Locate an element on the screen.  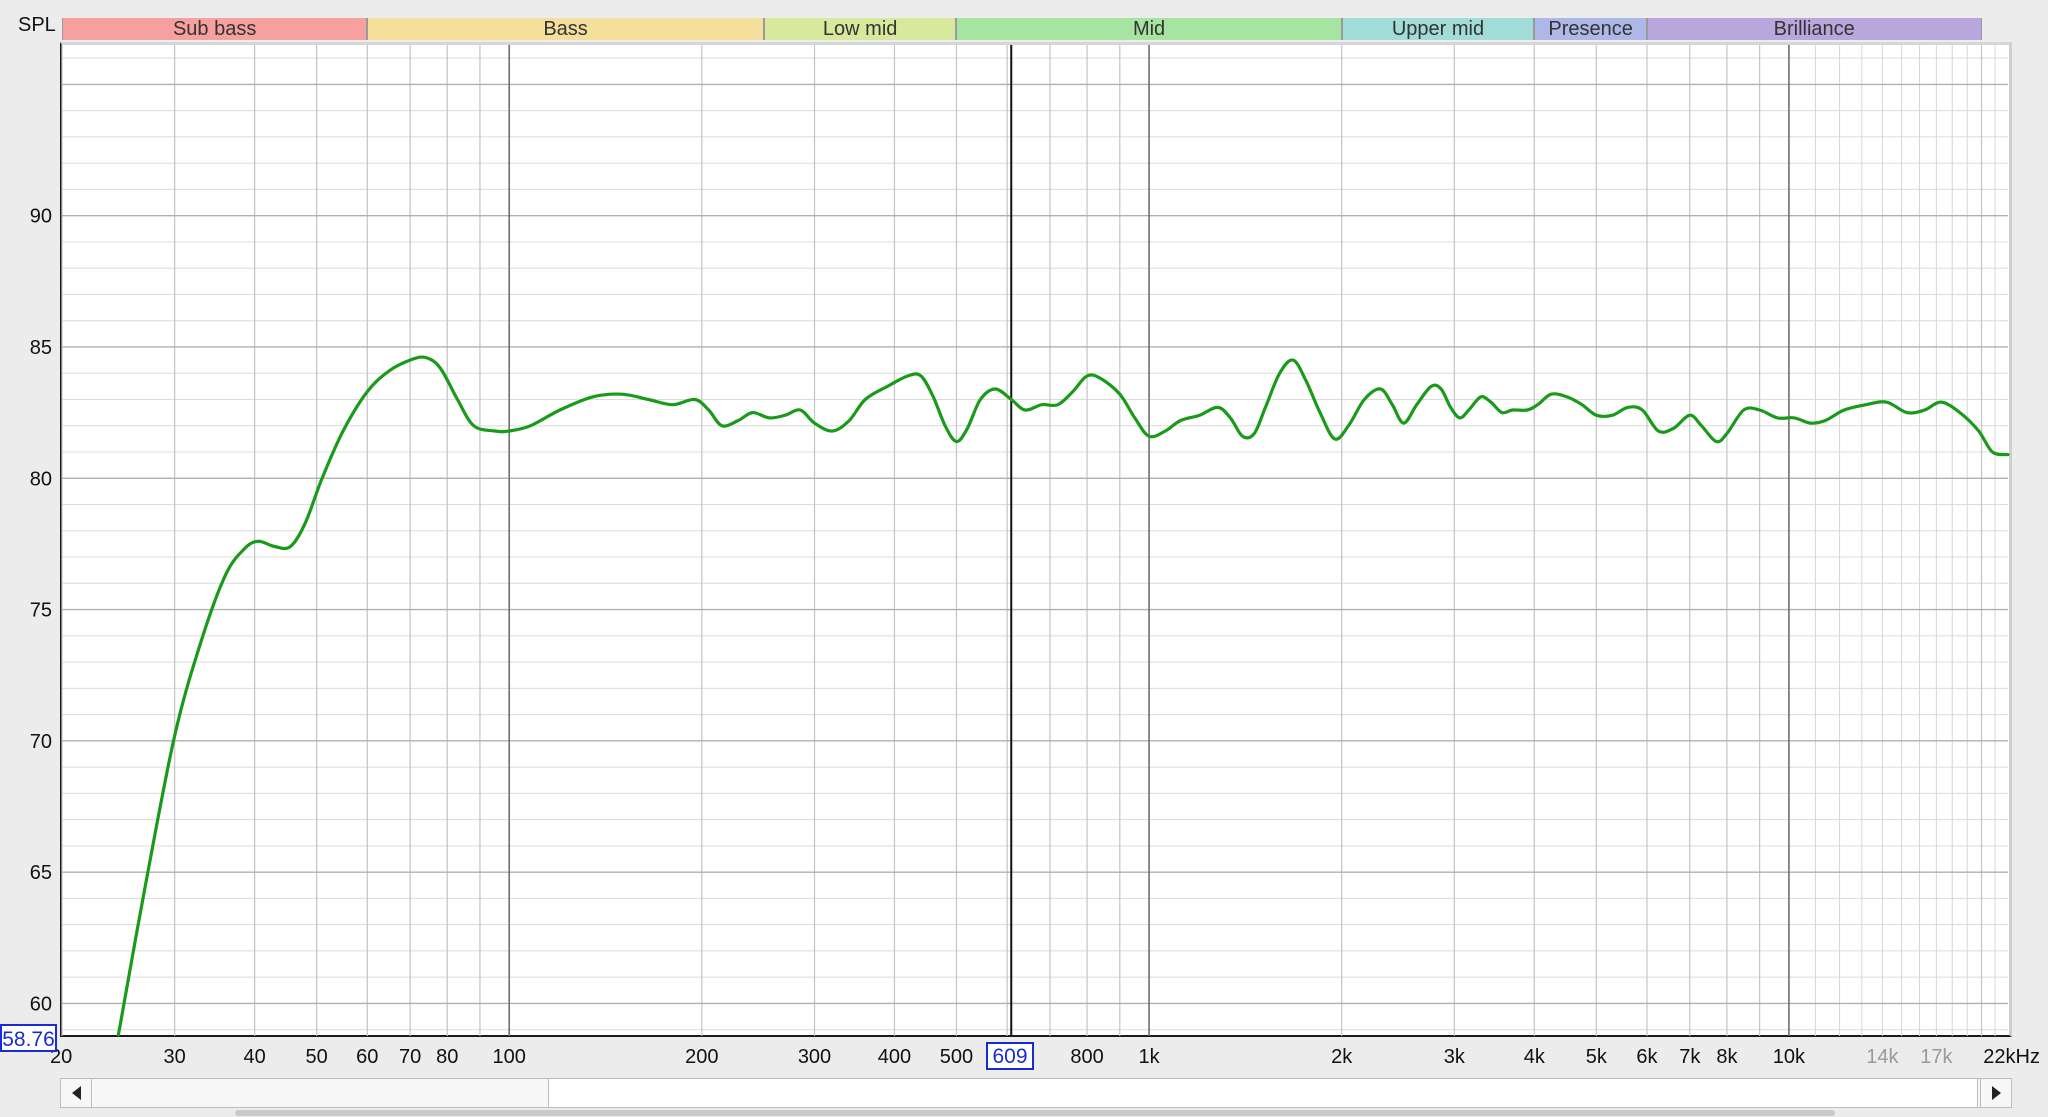
y-tick-label: 70 is located at coordinates (41, 742).